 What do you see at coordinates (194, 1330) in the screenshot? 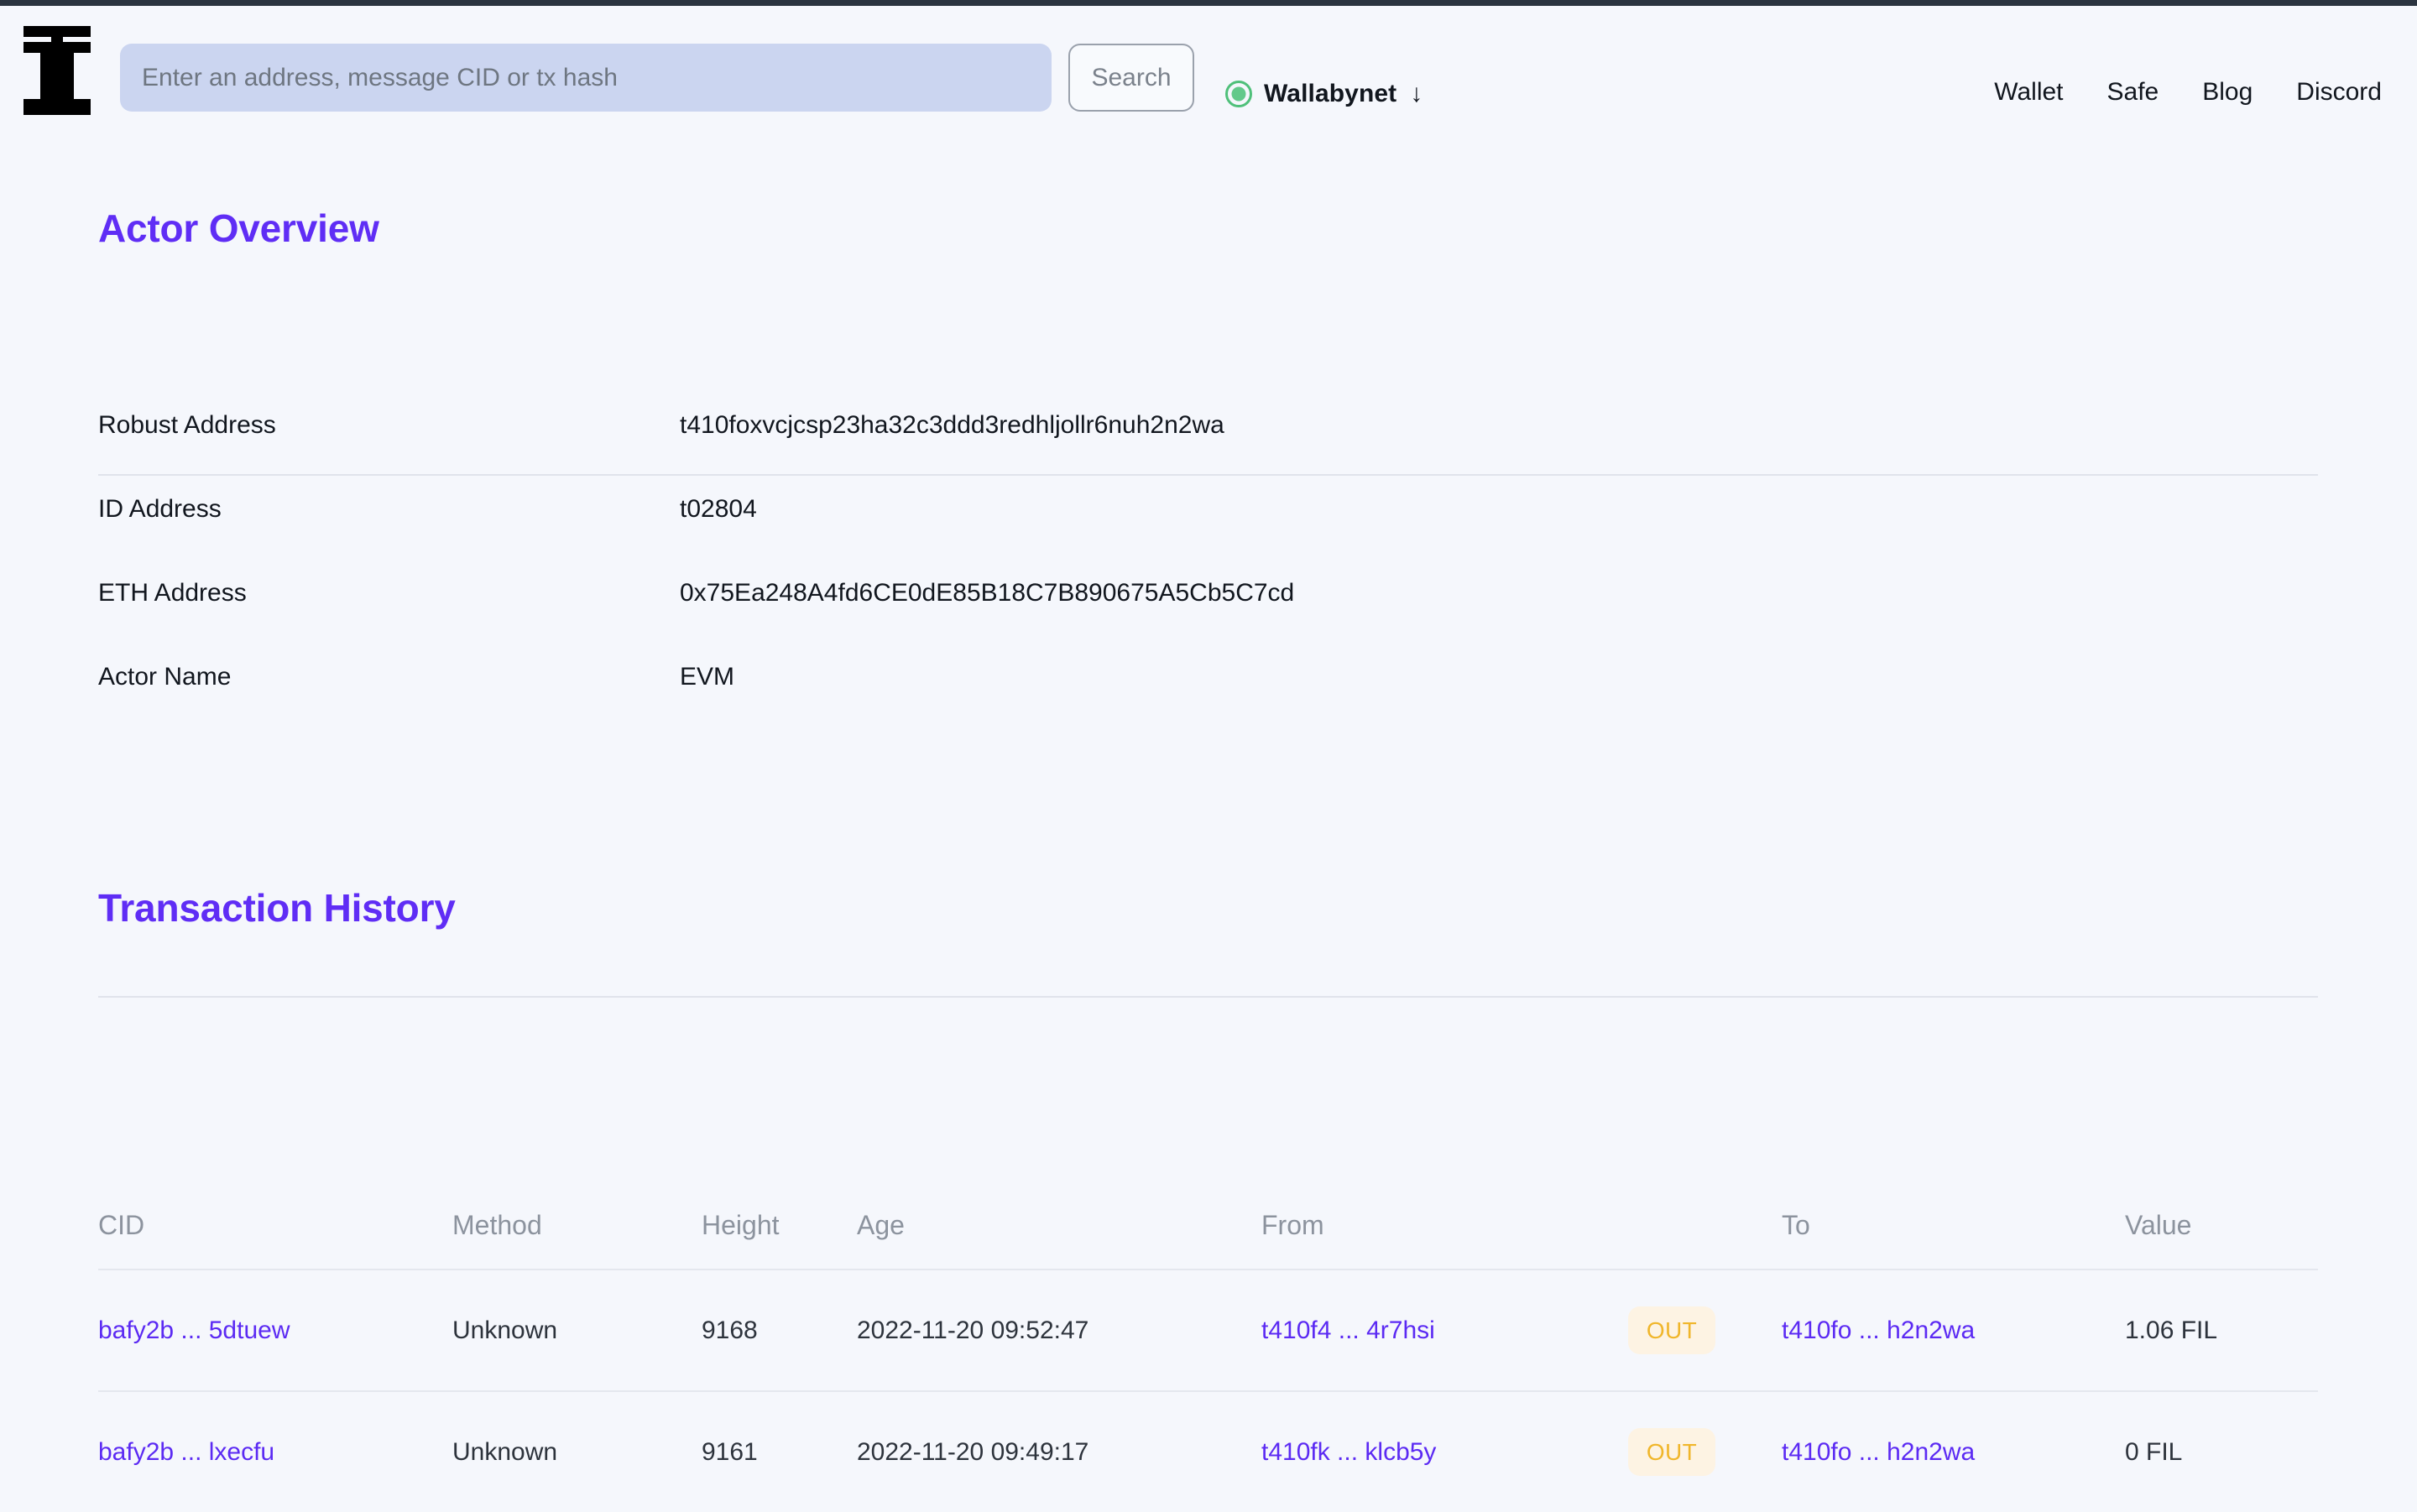
I see `cell-cid-link: bafy2b ... 5dtuew` at bounding box center [194, 1330].